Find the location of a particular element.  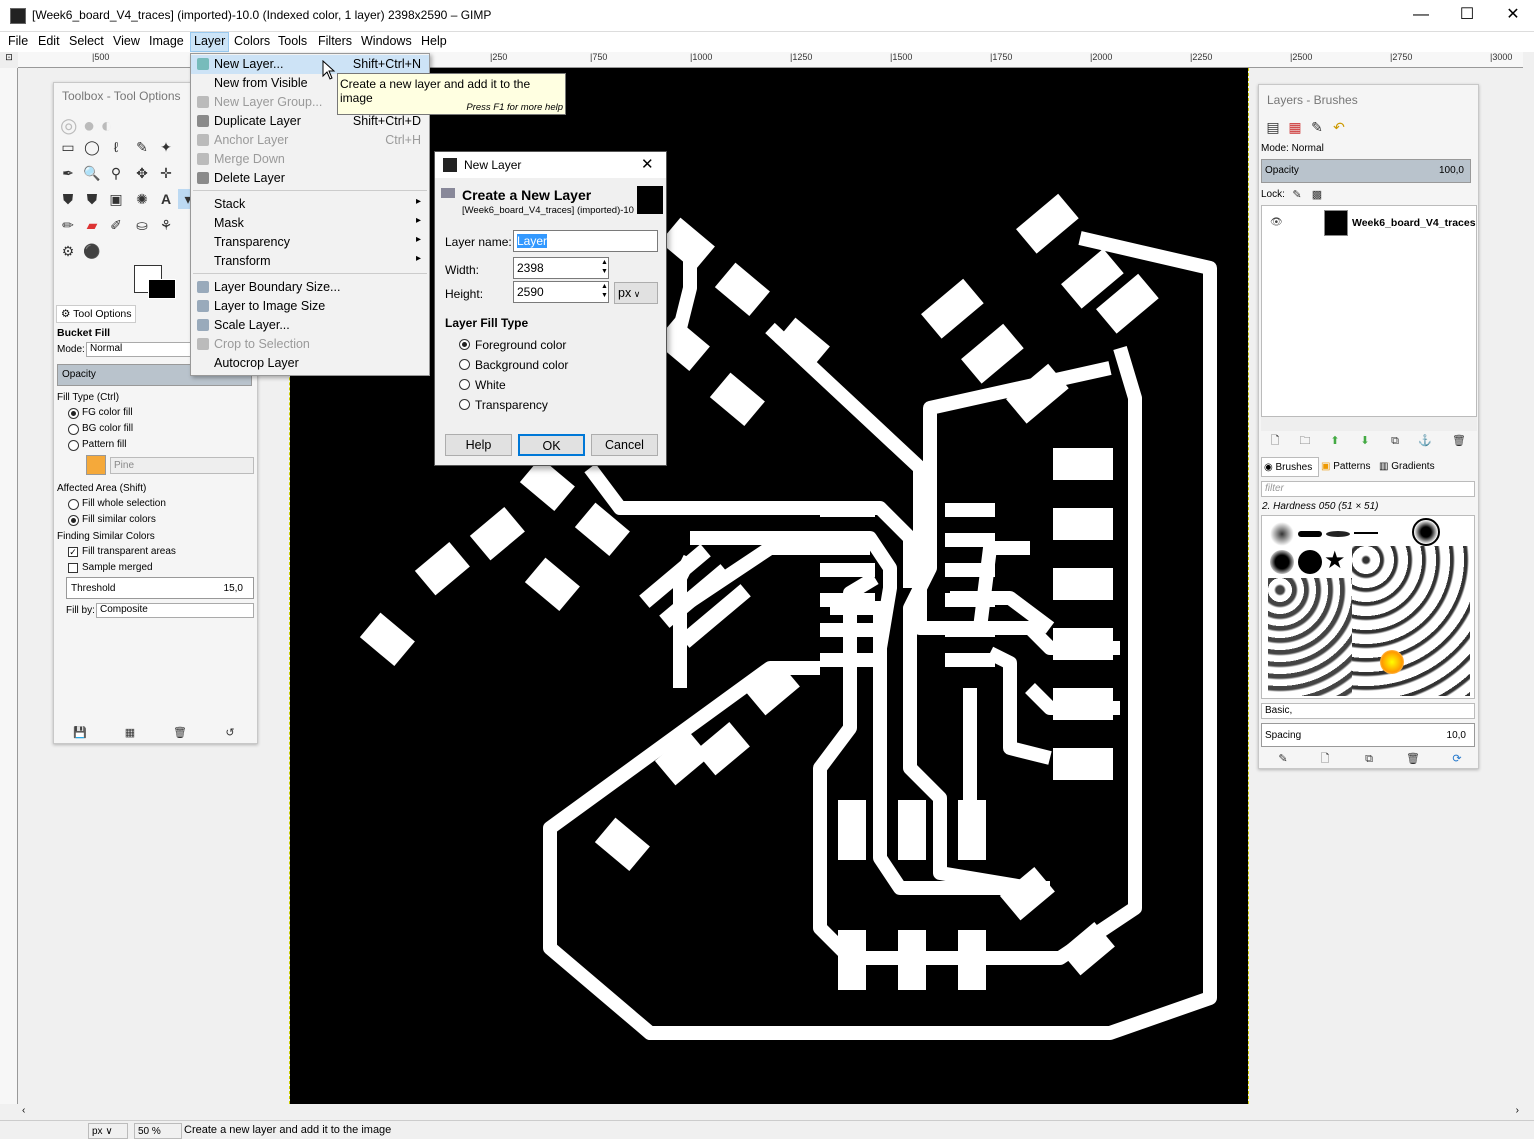

menu-item-mask: Mask ▸ is located at coordinates (310, 223).